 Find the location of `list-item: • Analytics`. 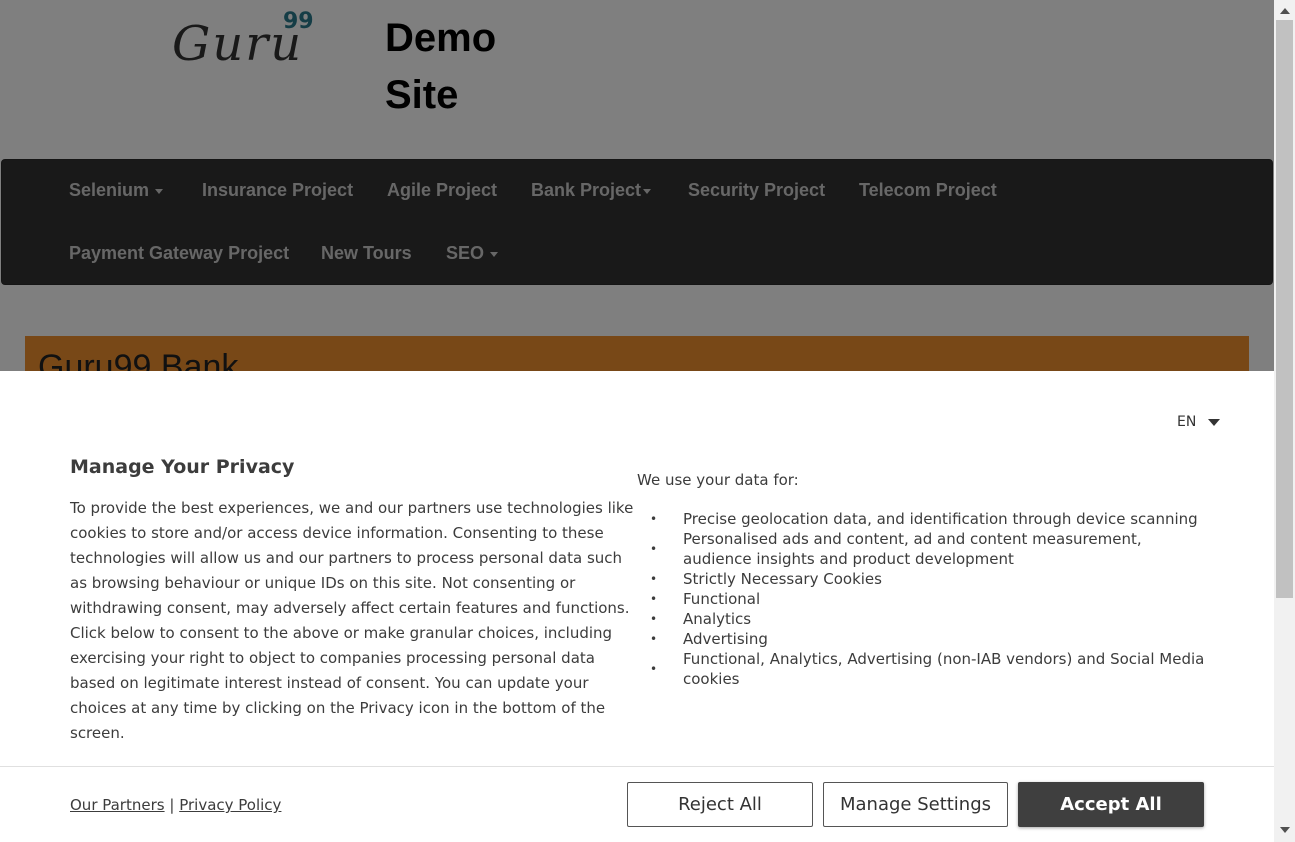

list-item: • Analytics is located at coordinates (930, 619).